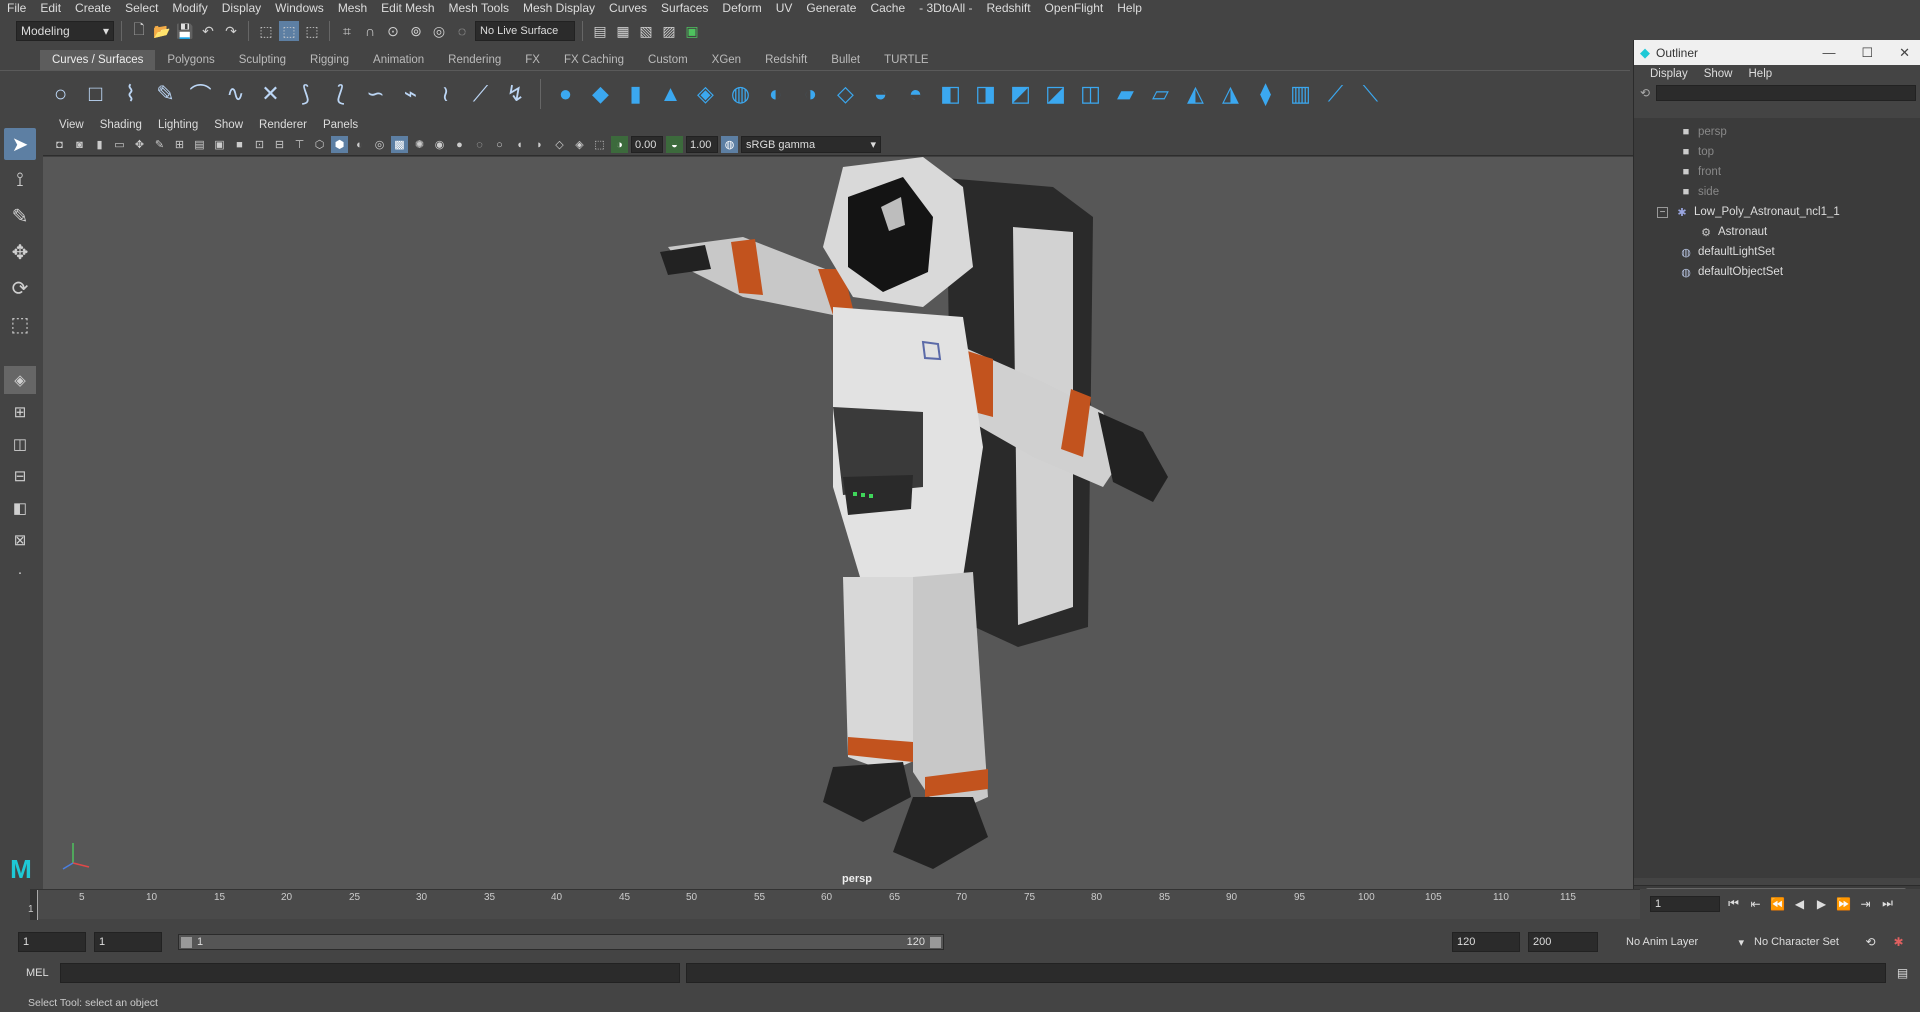 The image size is (1920, 1012). I want to click on menu-mesh: Mesh, so click(352, 8).